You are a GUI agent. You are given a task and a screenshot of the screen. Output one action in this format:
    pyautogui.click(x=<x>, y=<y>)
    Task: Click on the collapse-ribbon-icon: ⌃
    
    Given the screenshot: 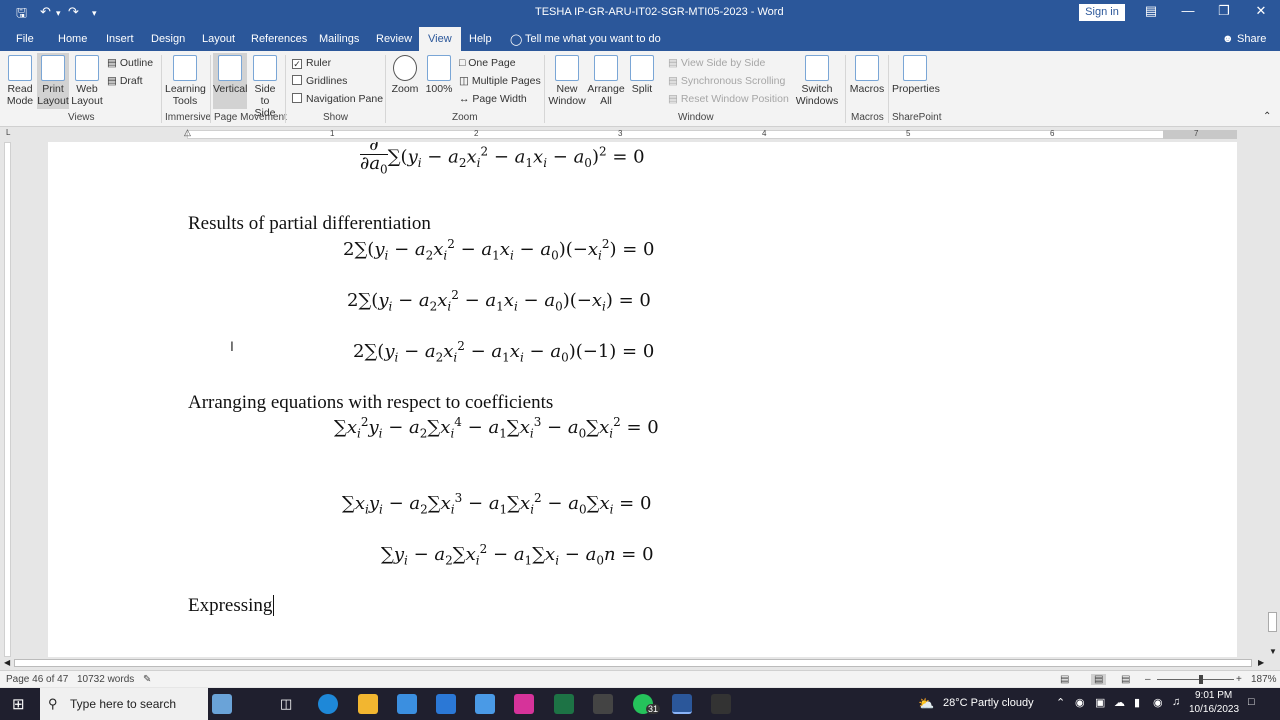 What is the action you would take?
    pyautogui.click(x=1267, y=116)
    